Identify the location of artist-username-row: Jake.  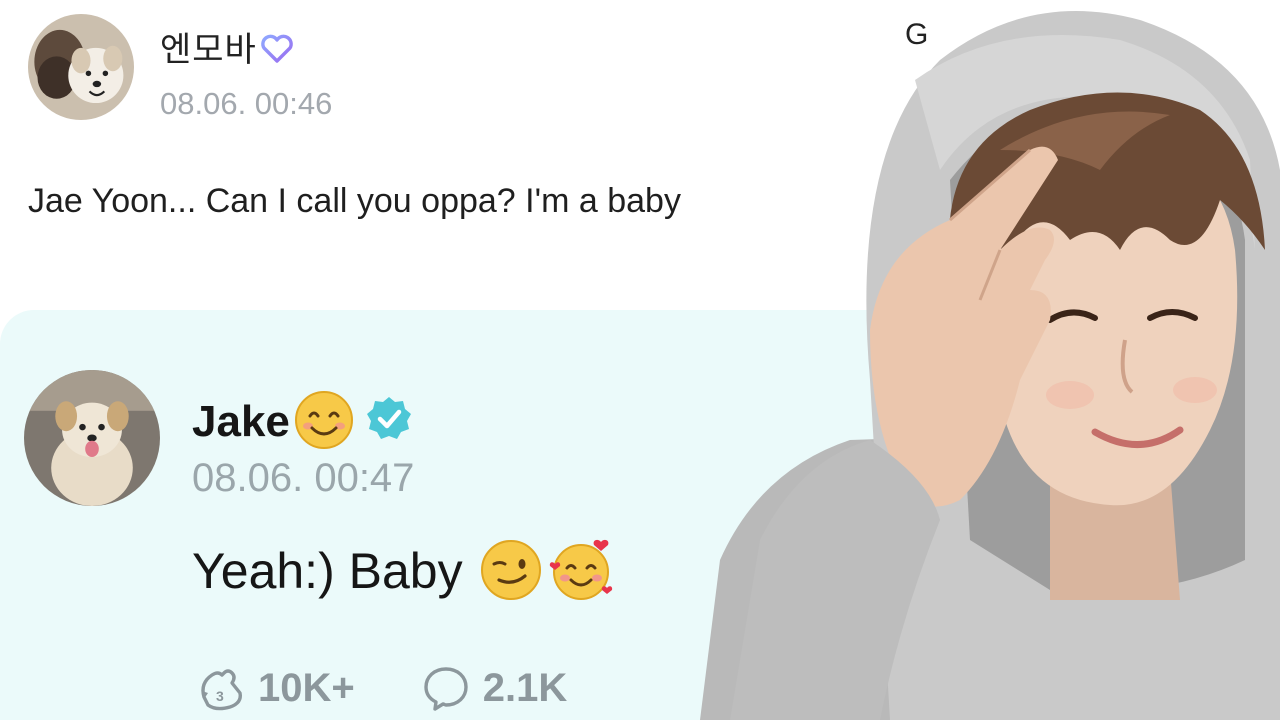
(303, 420).